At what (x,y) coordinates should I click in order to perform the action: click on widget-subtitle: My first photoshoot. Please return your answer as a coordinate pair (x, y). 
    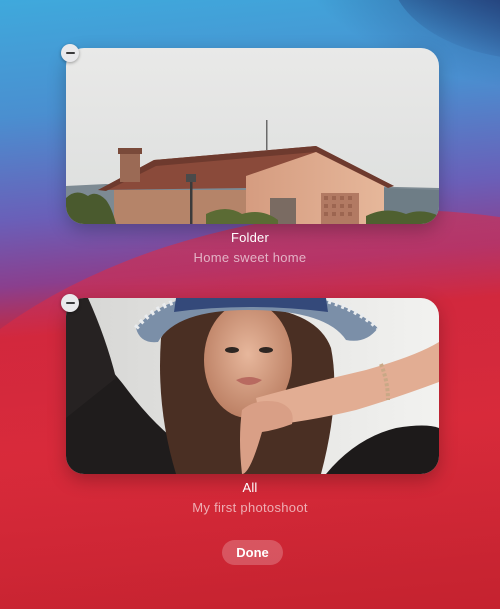
    Looking at the image, I should click on (250, 507).